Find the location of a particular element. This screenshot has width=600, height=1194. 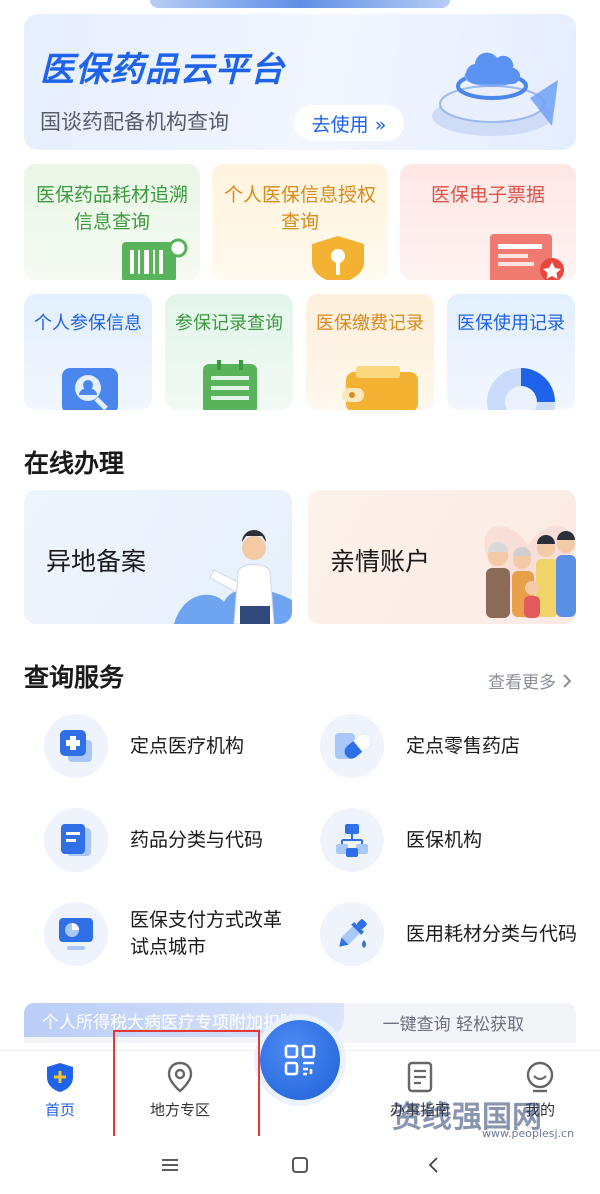

watermark-url: www.peoplesj.cn is located at coordinates (528, 1133).